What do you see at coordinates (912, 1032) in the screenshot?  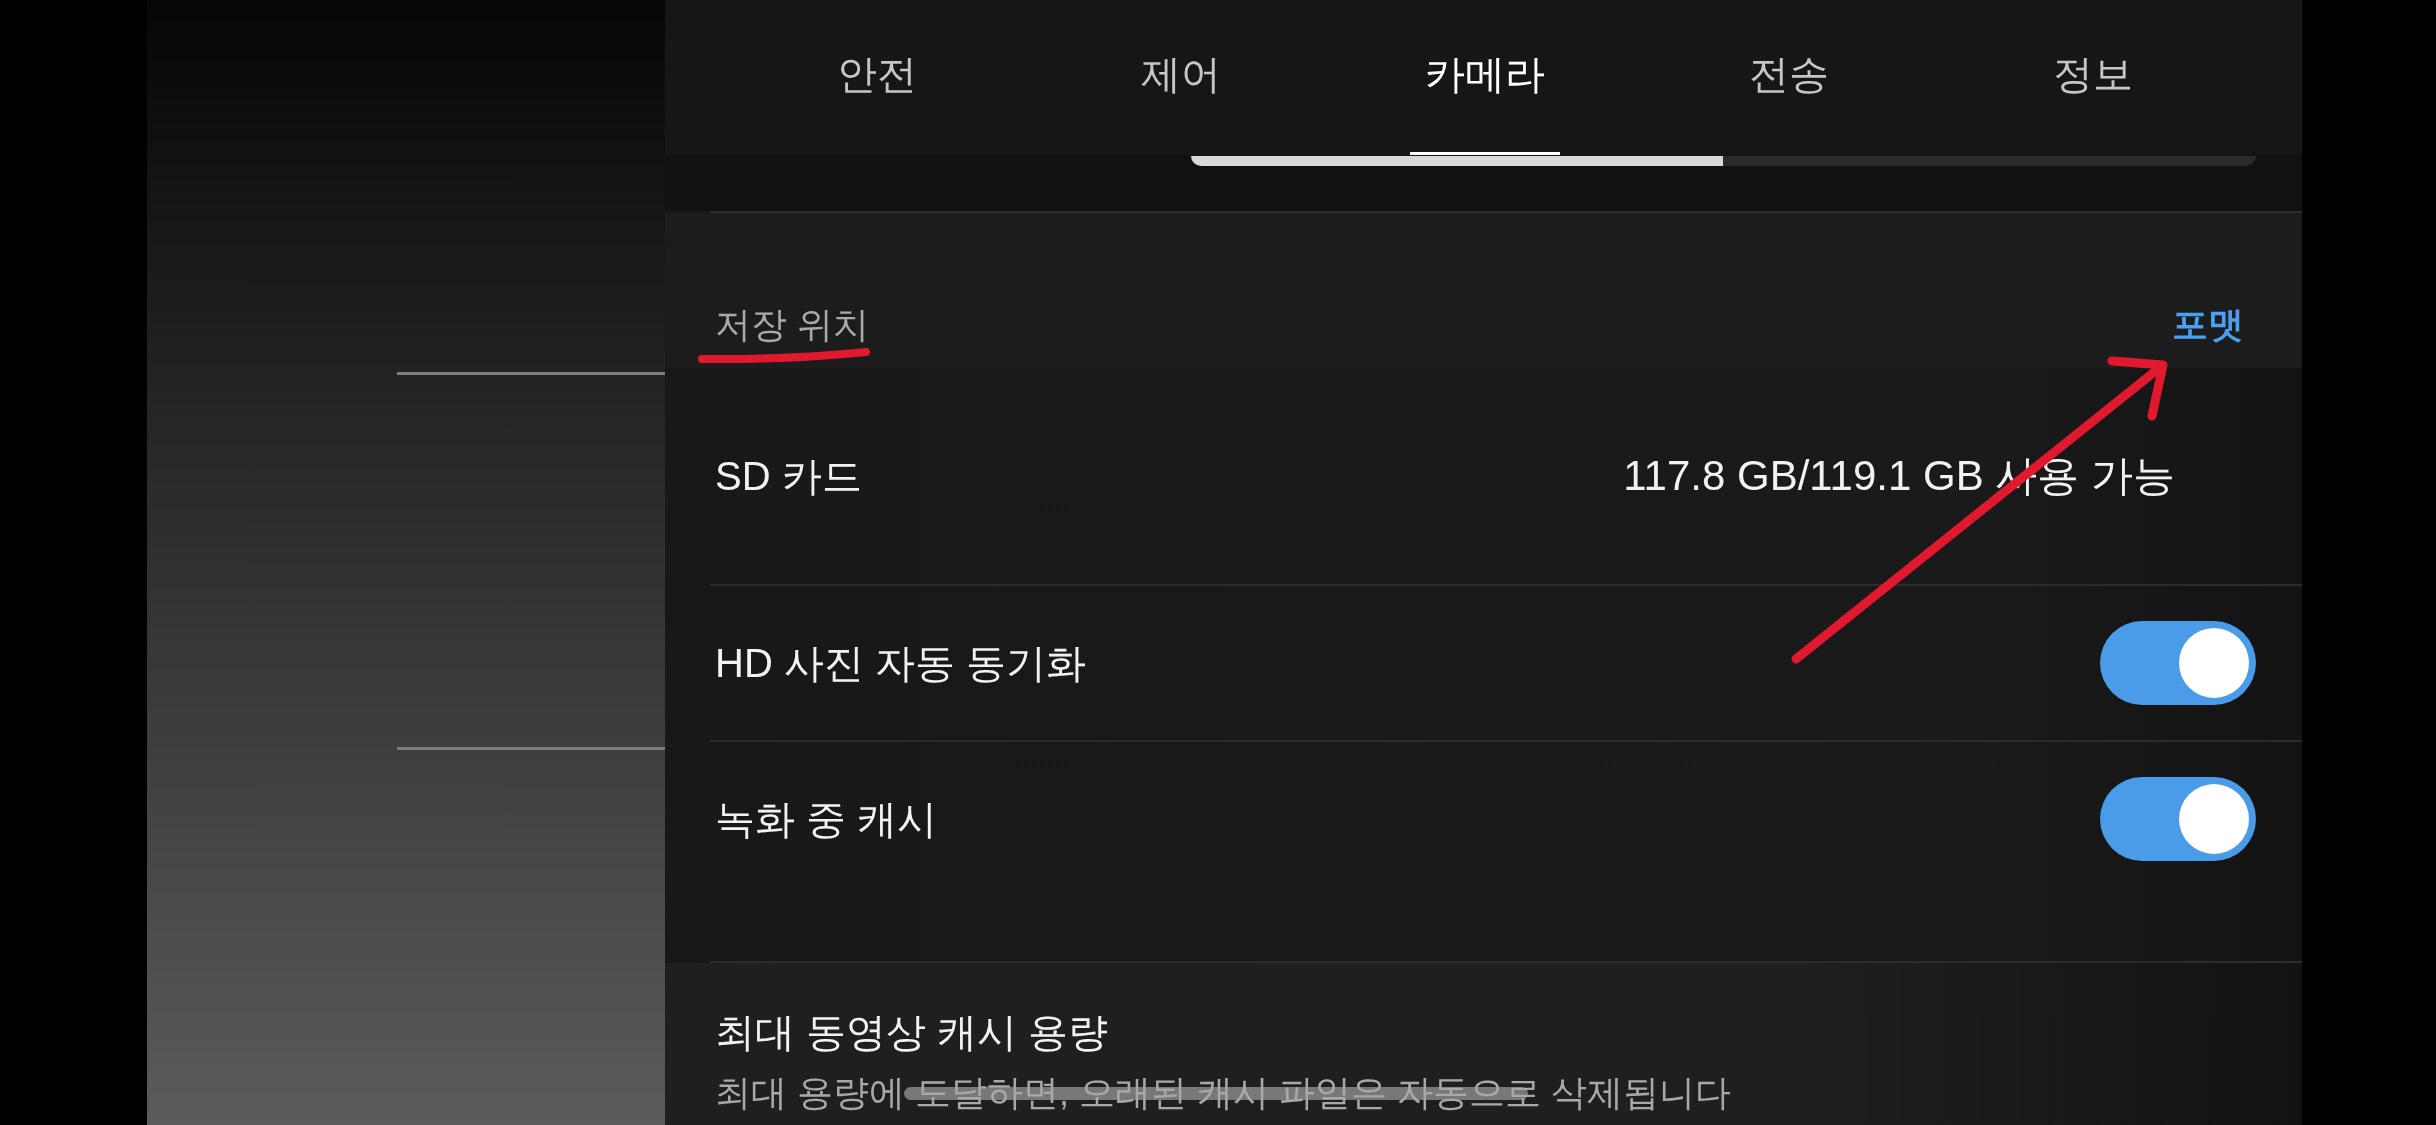 I see `setting-title: 최대 동영상 캐시 용량` at bounding box center [912, 1032].